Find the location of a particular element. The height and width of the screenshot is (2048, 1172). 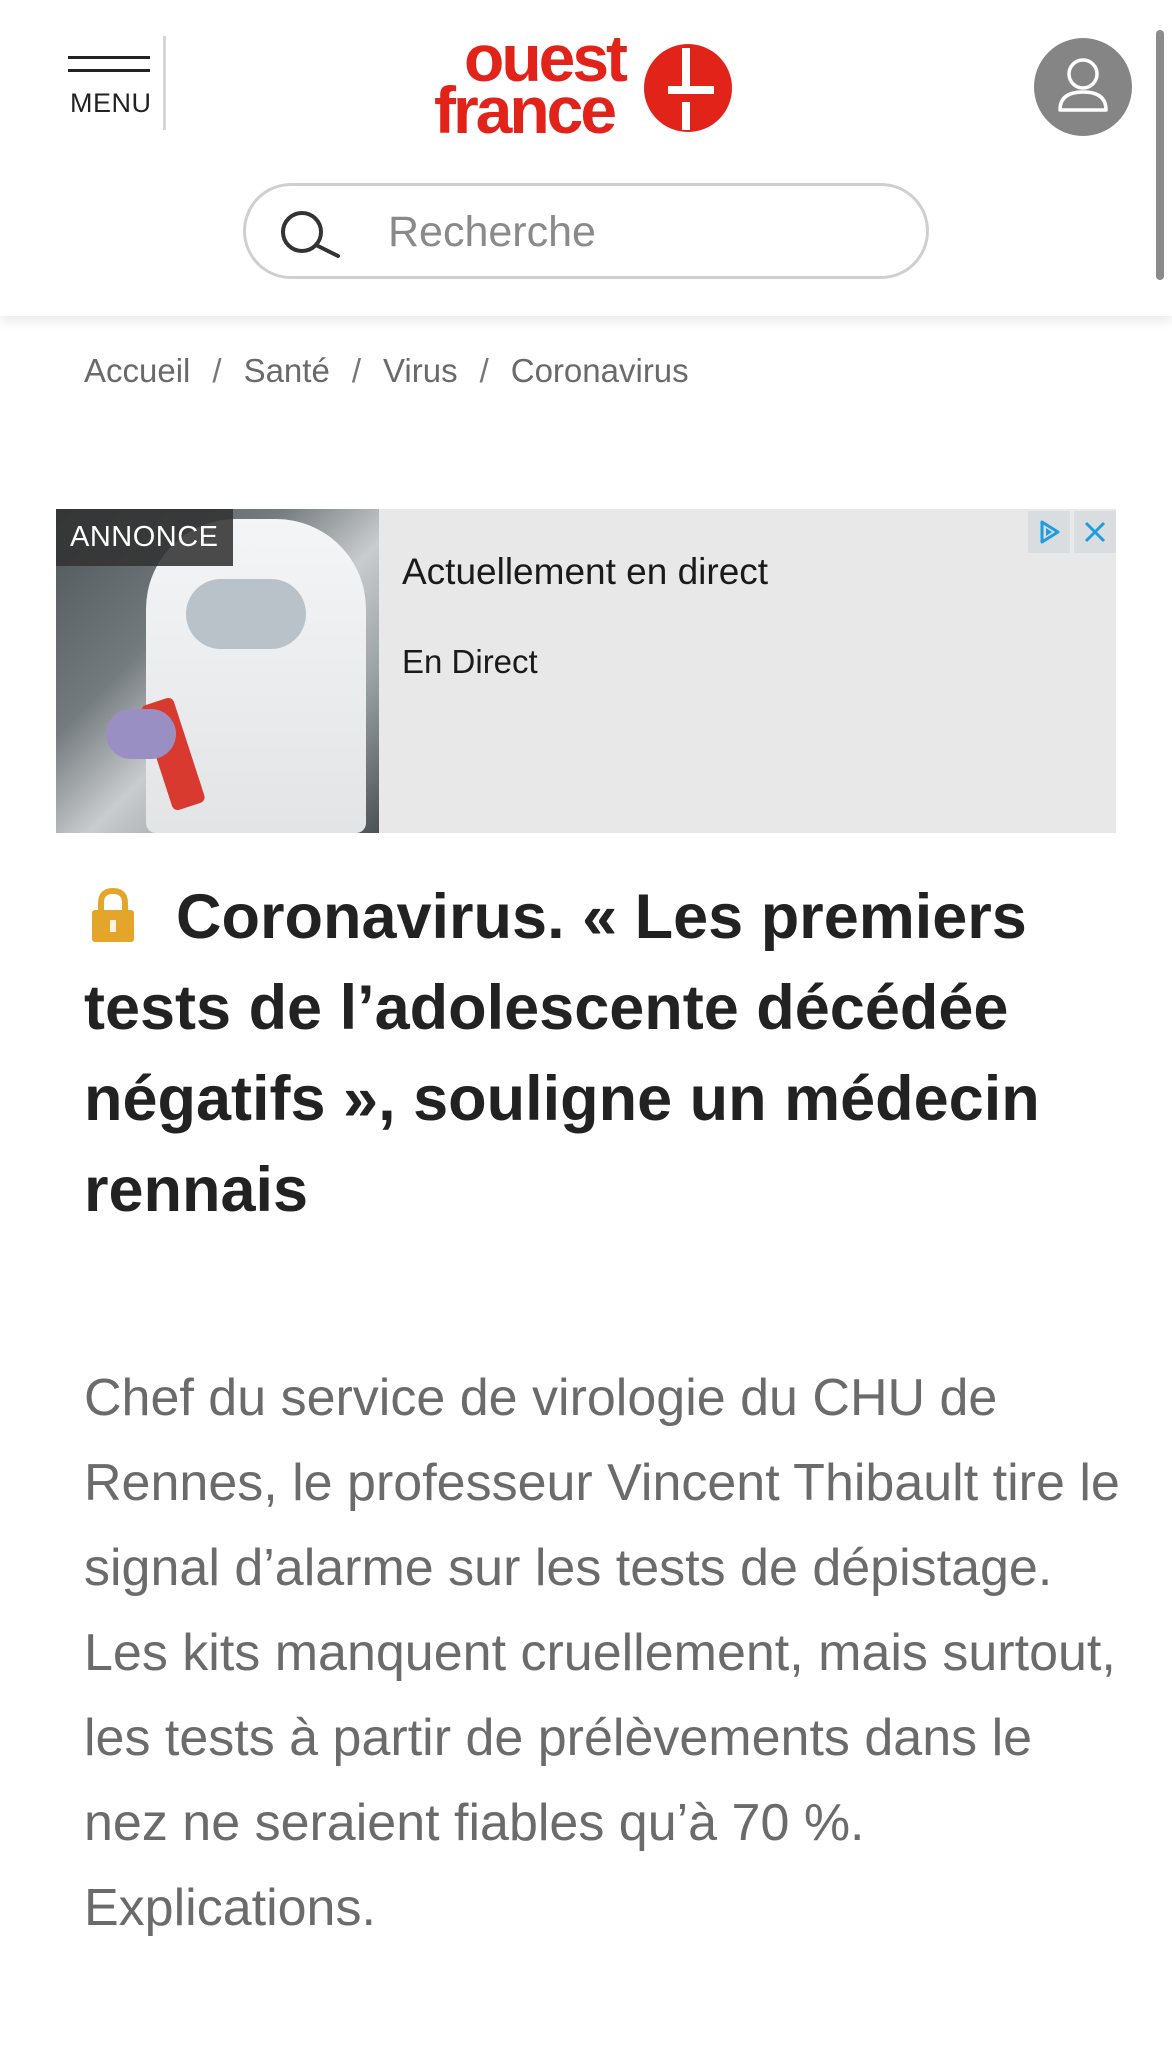

search-input is located at coordinates (638, 232).